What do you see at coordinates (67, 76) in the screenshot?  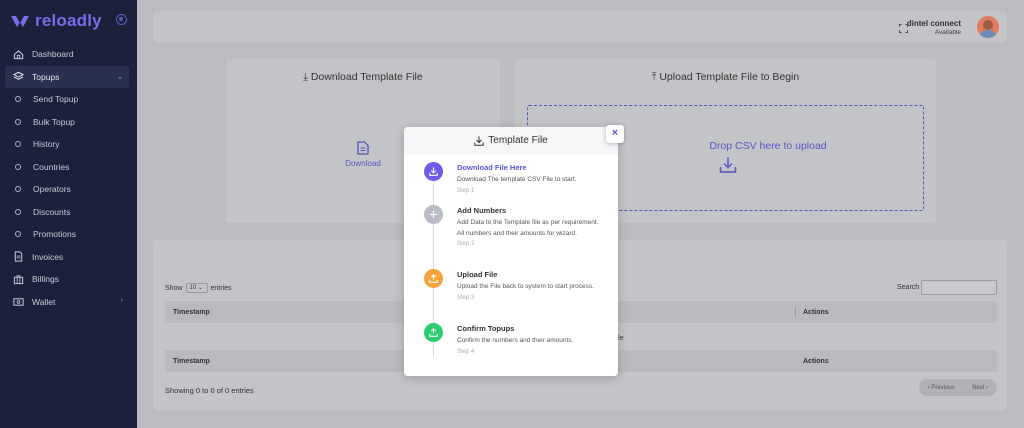 I see `sidebar-item-topups: Topups ⌄` at bounding box center [67, 76].